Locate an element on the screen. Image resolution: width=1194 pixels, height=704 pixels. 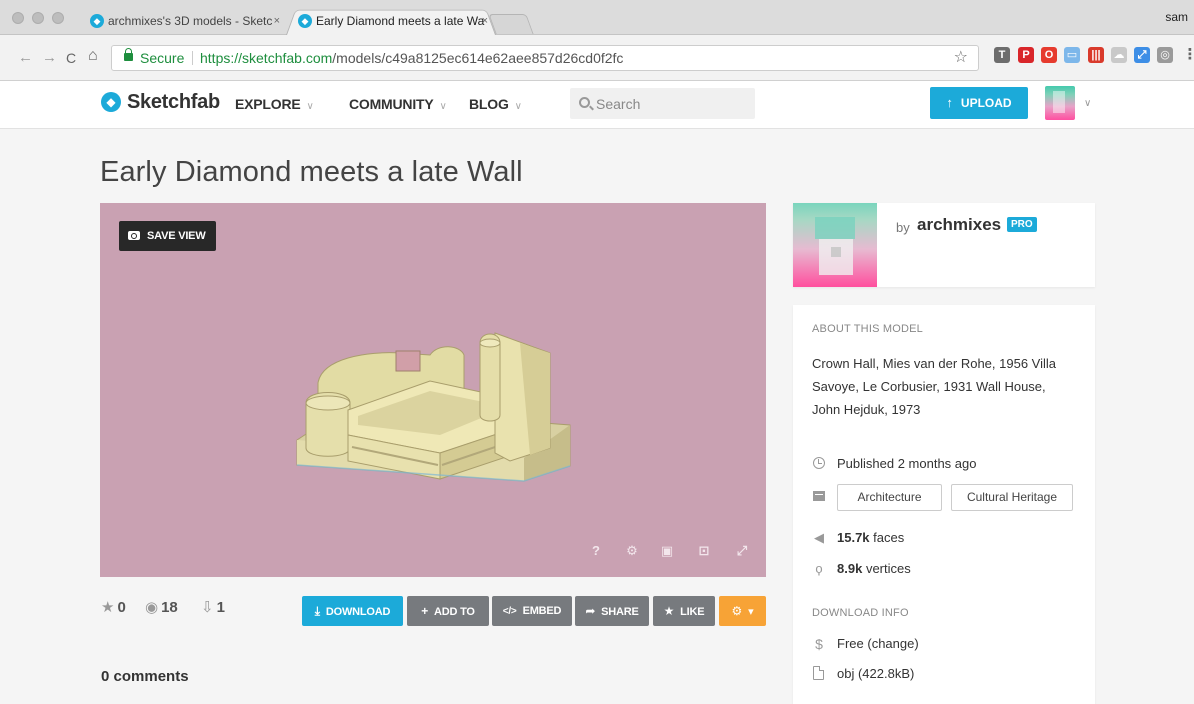
nav-blog-label: BLOG is located at coordinates (489, 104).